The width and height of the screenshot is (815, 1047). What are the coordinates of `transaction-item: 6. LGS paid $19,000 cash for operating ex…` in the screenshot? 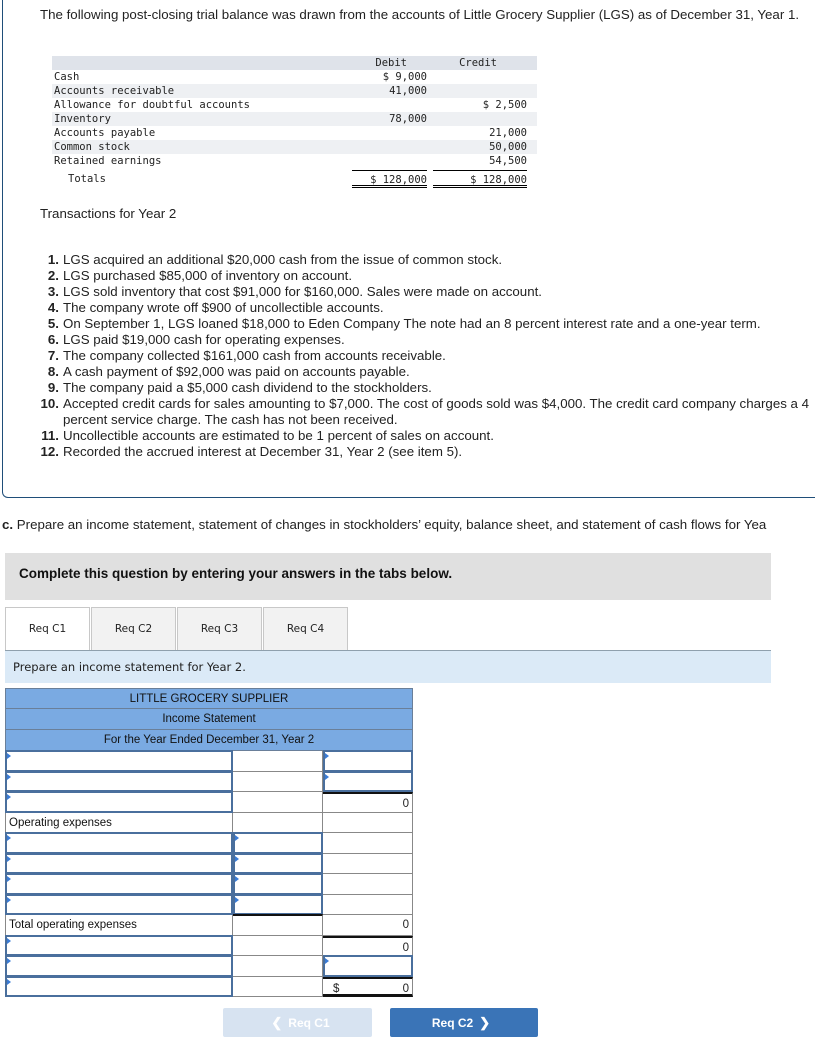 It's located at (196, 339).